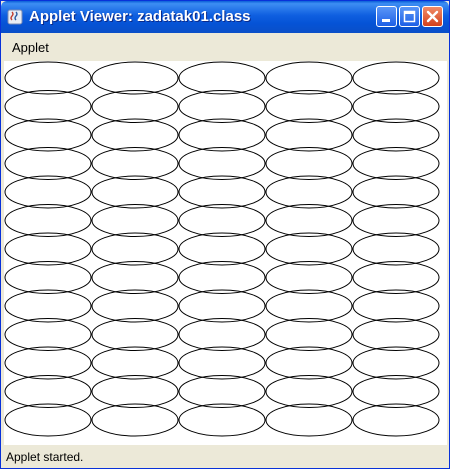 The image size is (450, 469). Describe the element at coordinates (15, 17) in the screenshot. I see `java-app-icon` at that location.